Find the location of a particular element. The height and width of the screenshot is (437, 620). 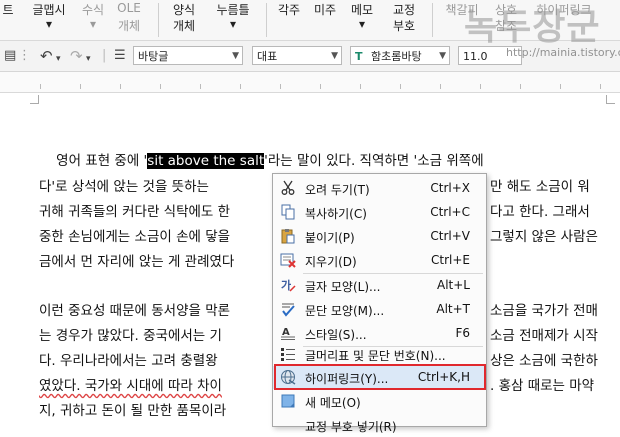

paste-icon is located at coordinates (288, 236).